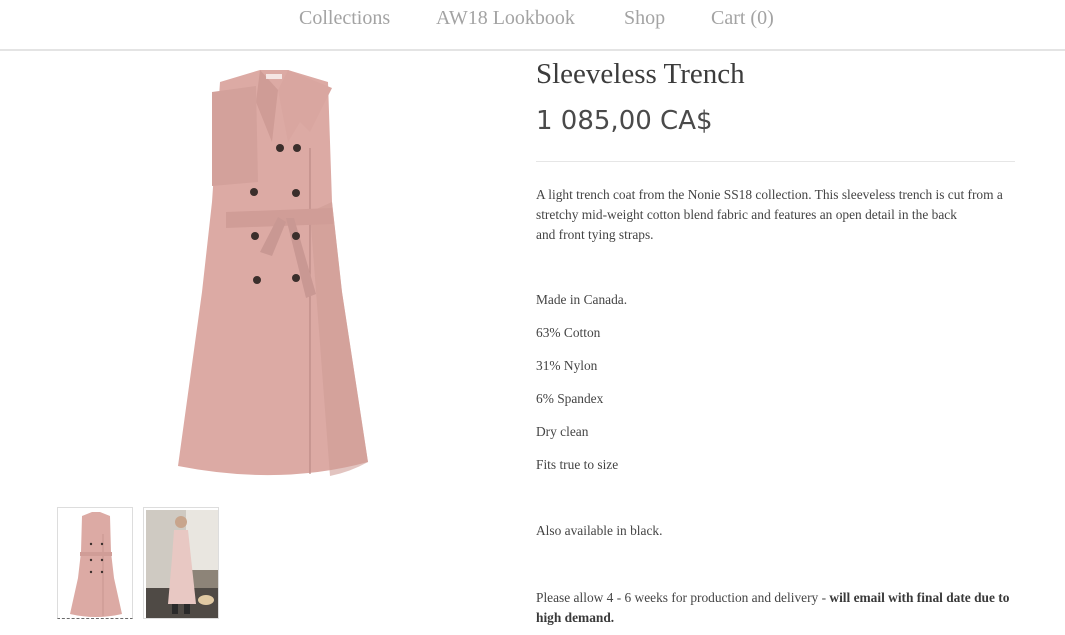  Describe the element at coordinates (595, 234) in the screenshot. I see `description-line: and front tying straps.` at that location.